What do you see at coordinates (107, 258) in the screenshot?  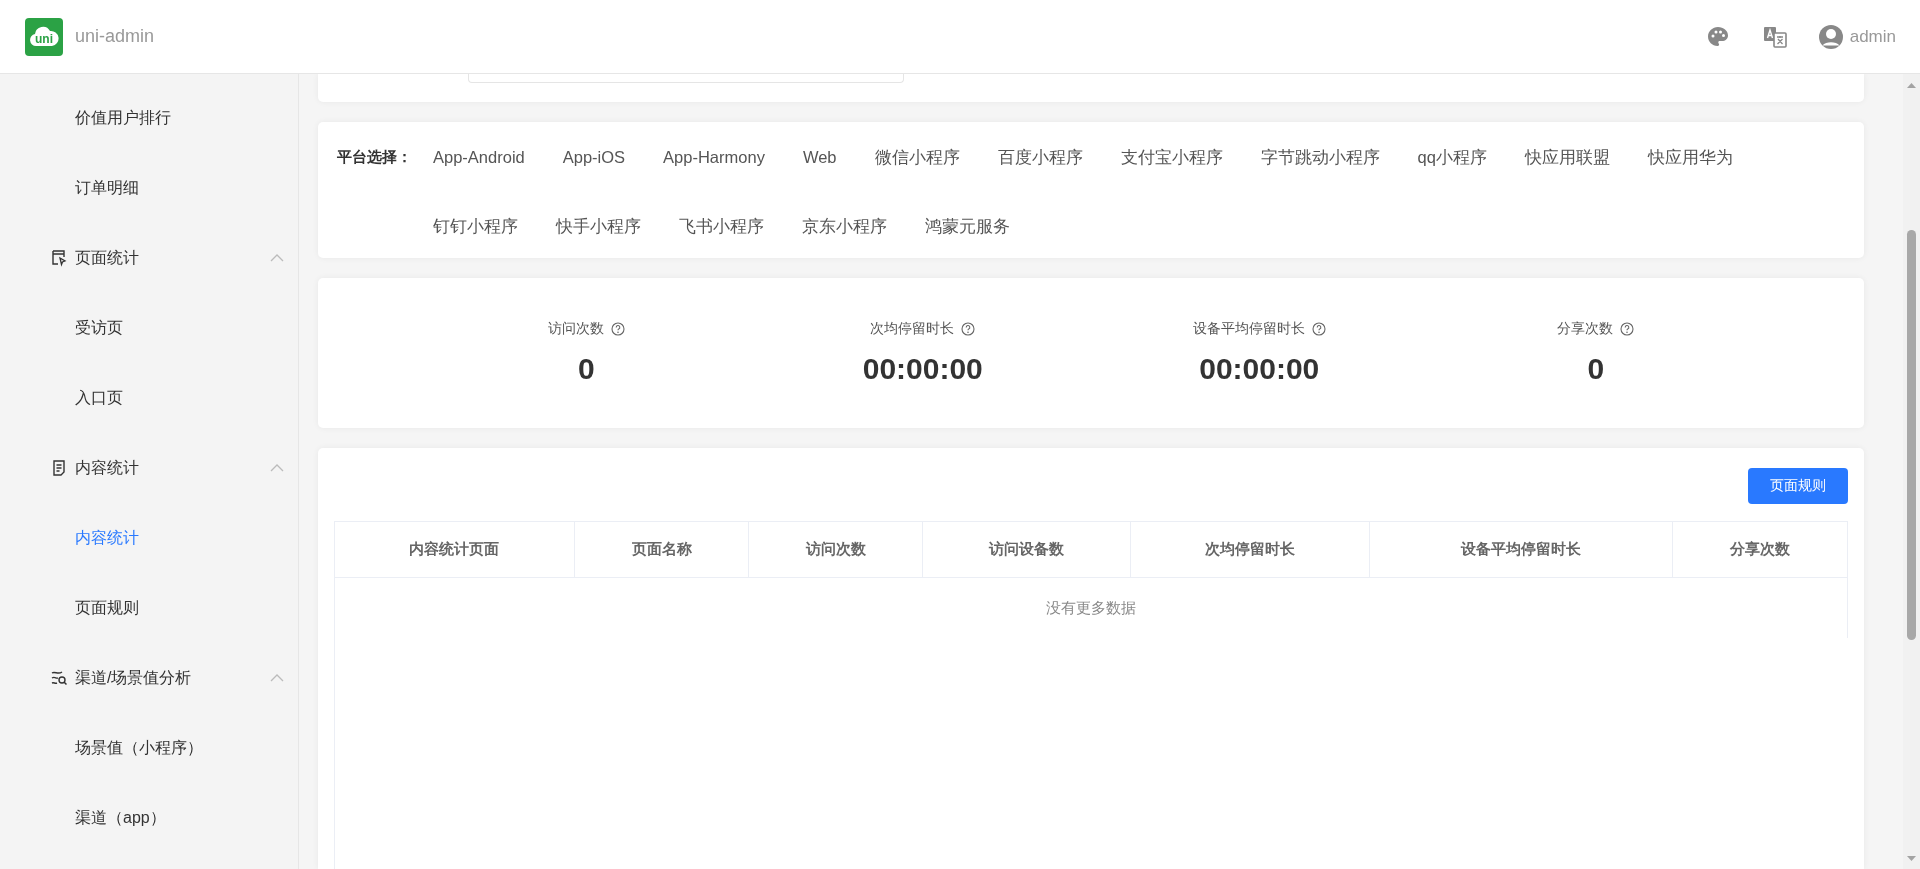 I see `sidebar-group: 页面统计` at bounding box center [107, 258].